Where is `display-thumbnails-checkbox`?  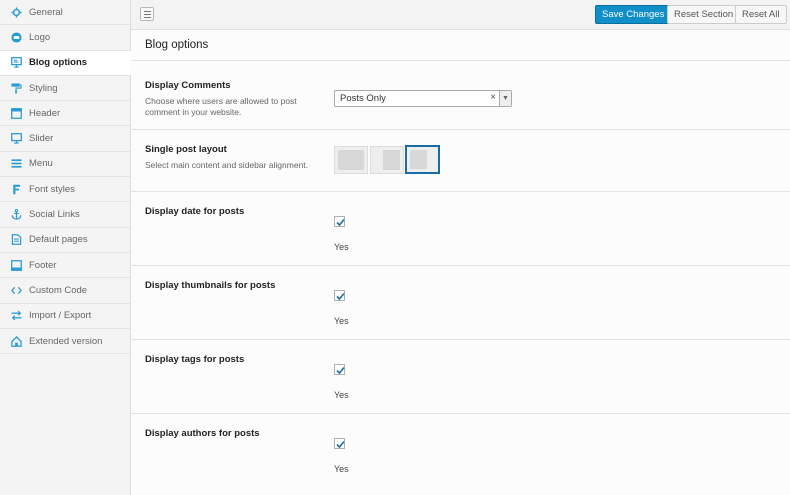 display-thumbnails-checkbox is located at coordinates (339, 295).